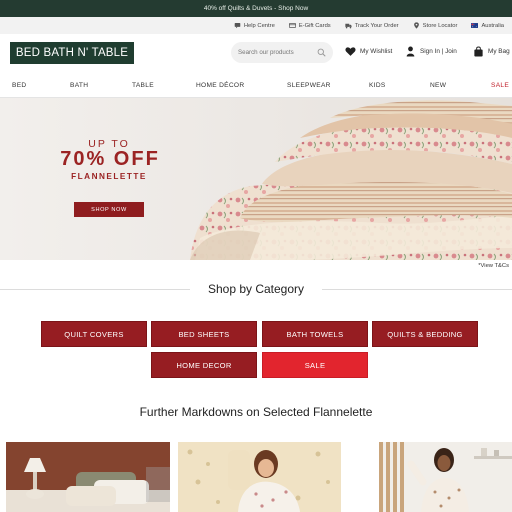 This screenshot has height=512, width=512. I want to click on user-icon, so click(410, 51).